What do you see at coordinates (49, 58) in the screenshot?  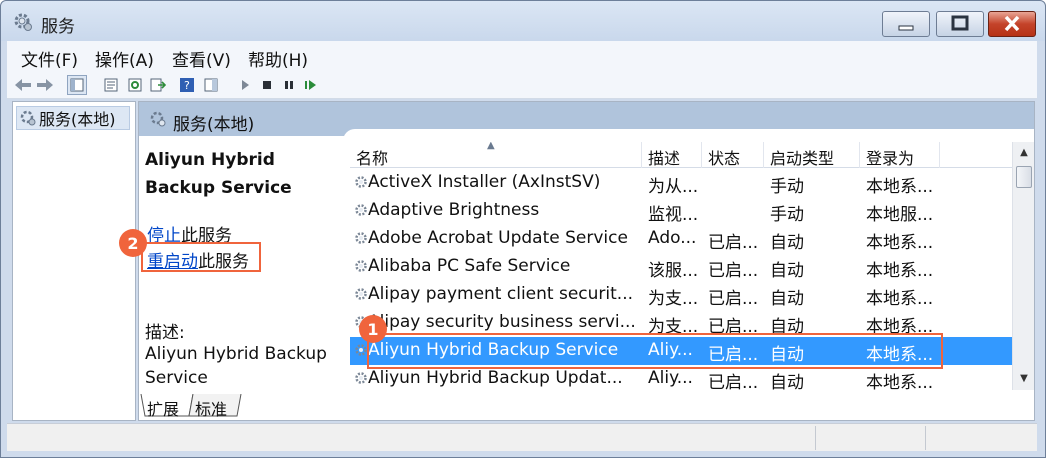 I see `menu-file: 文件(F)` at bounding box center [49, 58].